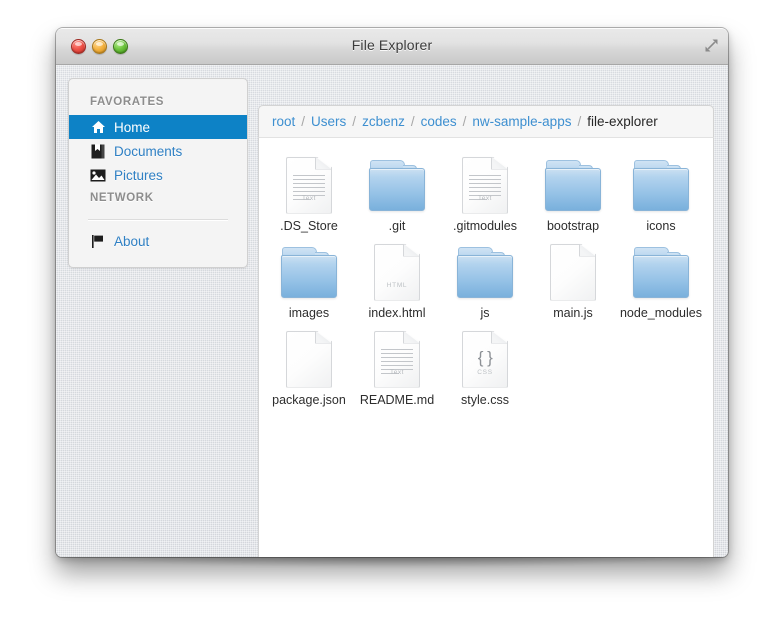 This screenshot has height=636, width=784. I want to click on file-item: package.json, so click(309, 365).